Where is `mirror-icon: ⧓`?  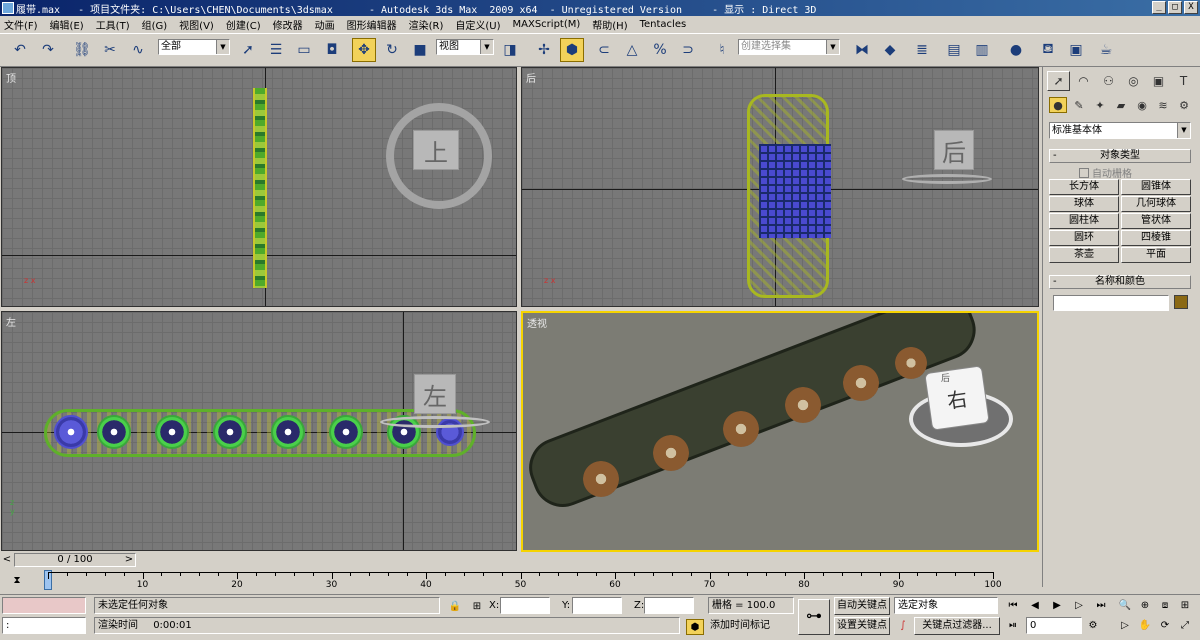
mirror-icon: ⧓ is located at coordinates (862, 50).